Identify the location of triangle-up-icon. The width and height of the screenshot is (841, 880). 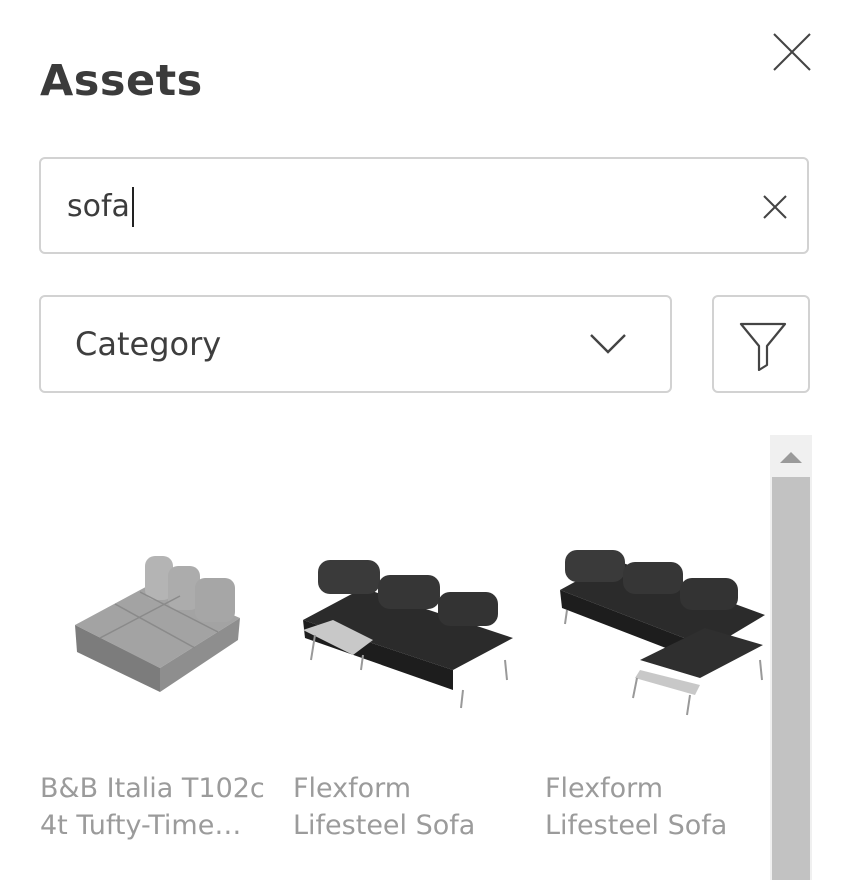
(791, 457).